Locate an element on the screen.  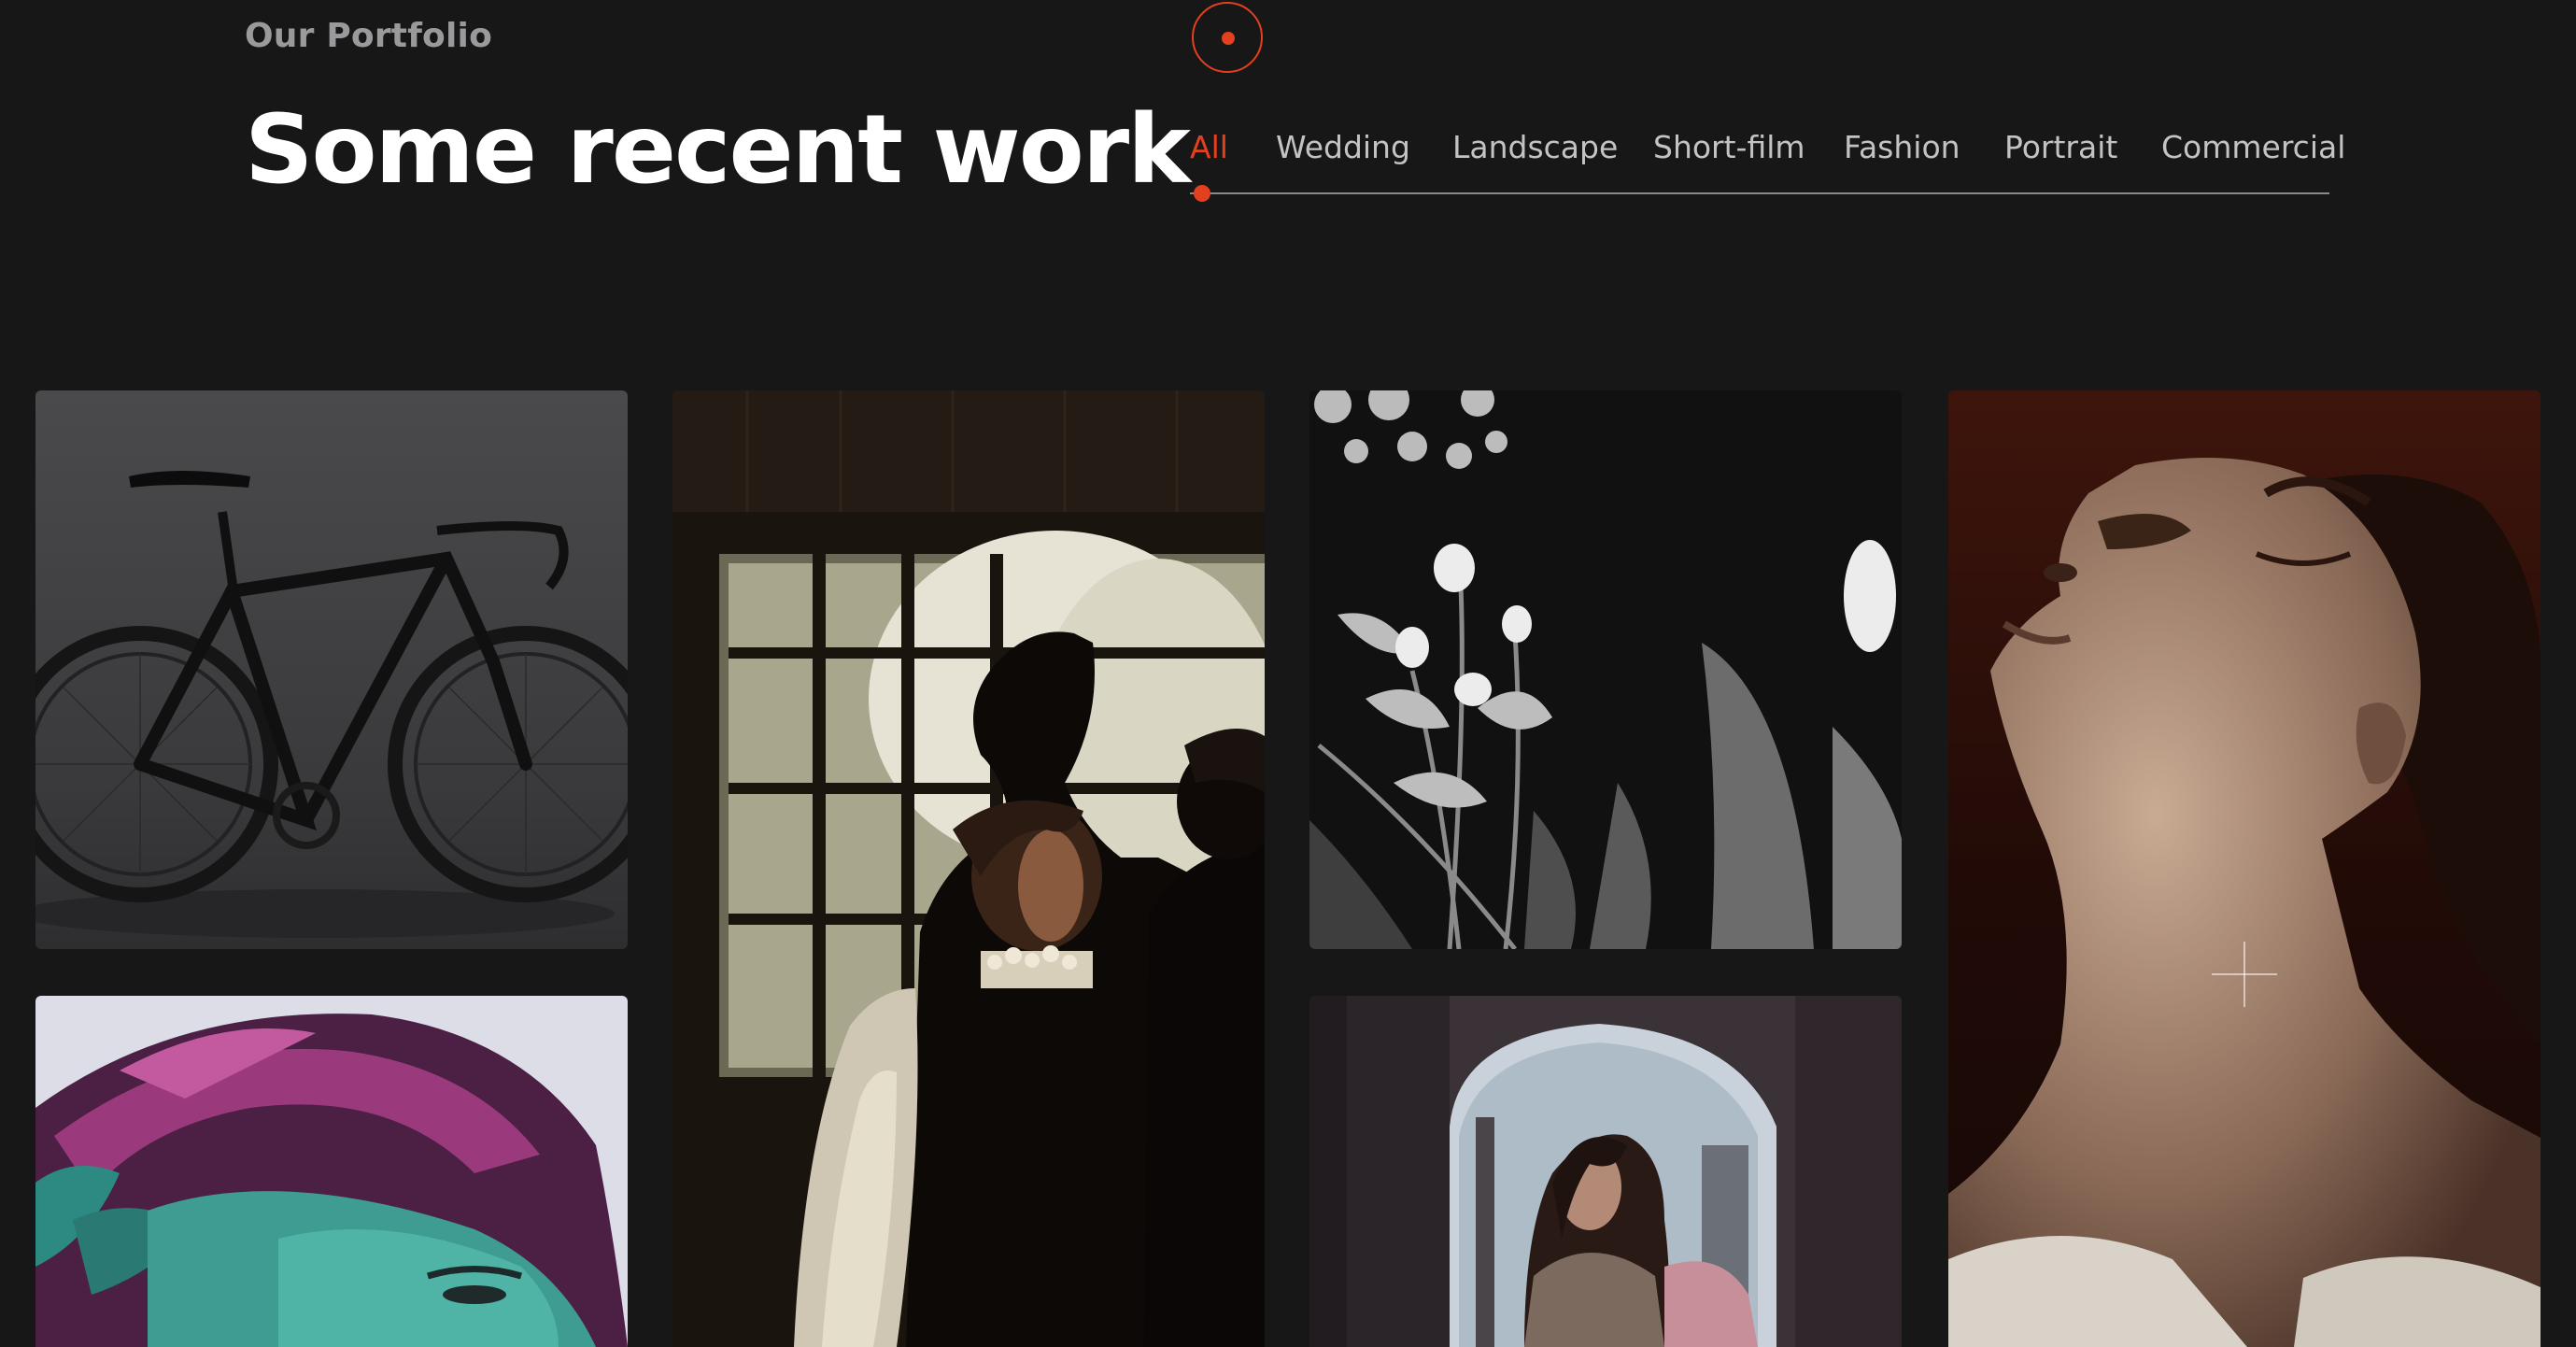
portfolio-item-bicycle is located at coordinates (331, 669).